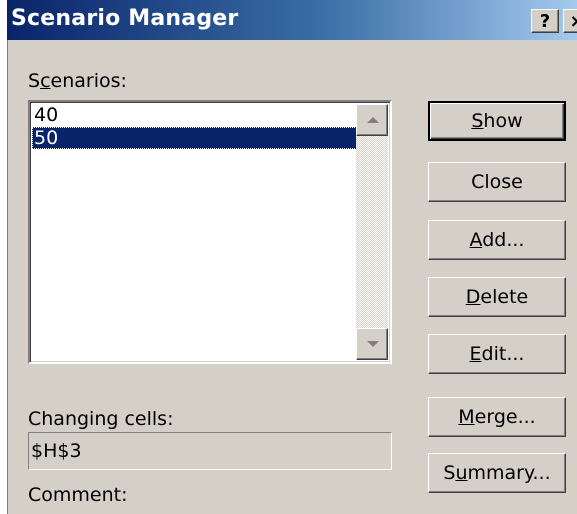 This screenshot has height=514, width=577. Describe the element at coordinates (292, 20) in the screenshot. I see `title-bar: Scenario Manager ? ×` at that location.